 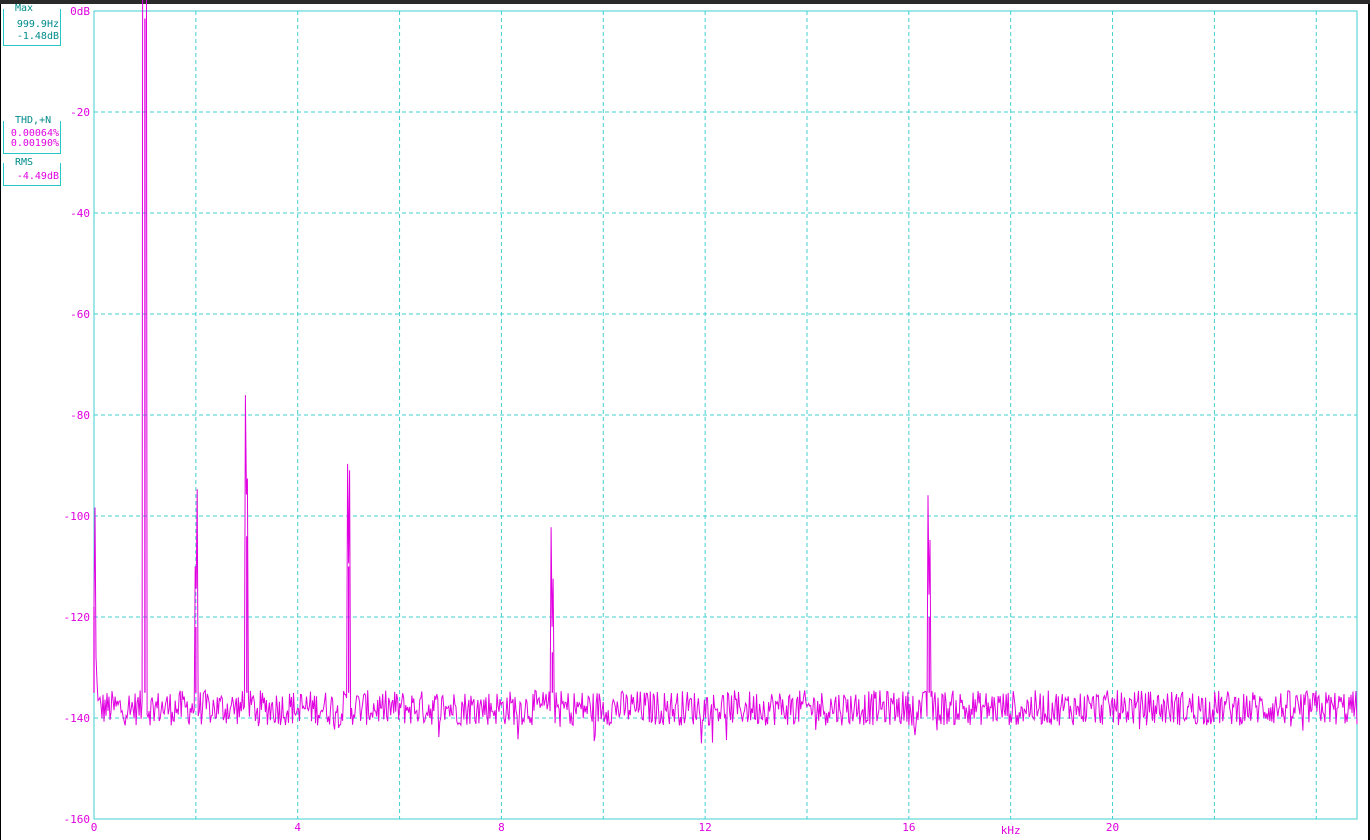 I want to click on rms-value: -4.49dB, so click(x=37, y=176).